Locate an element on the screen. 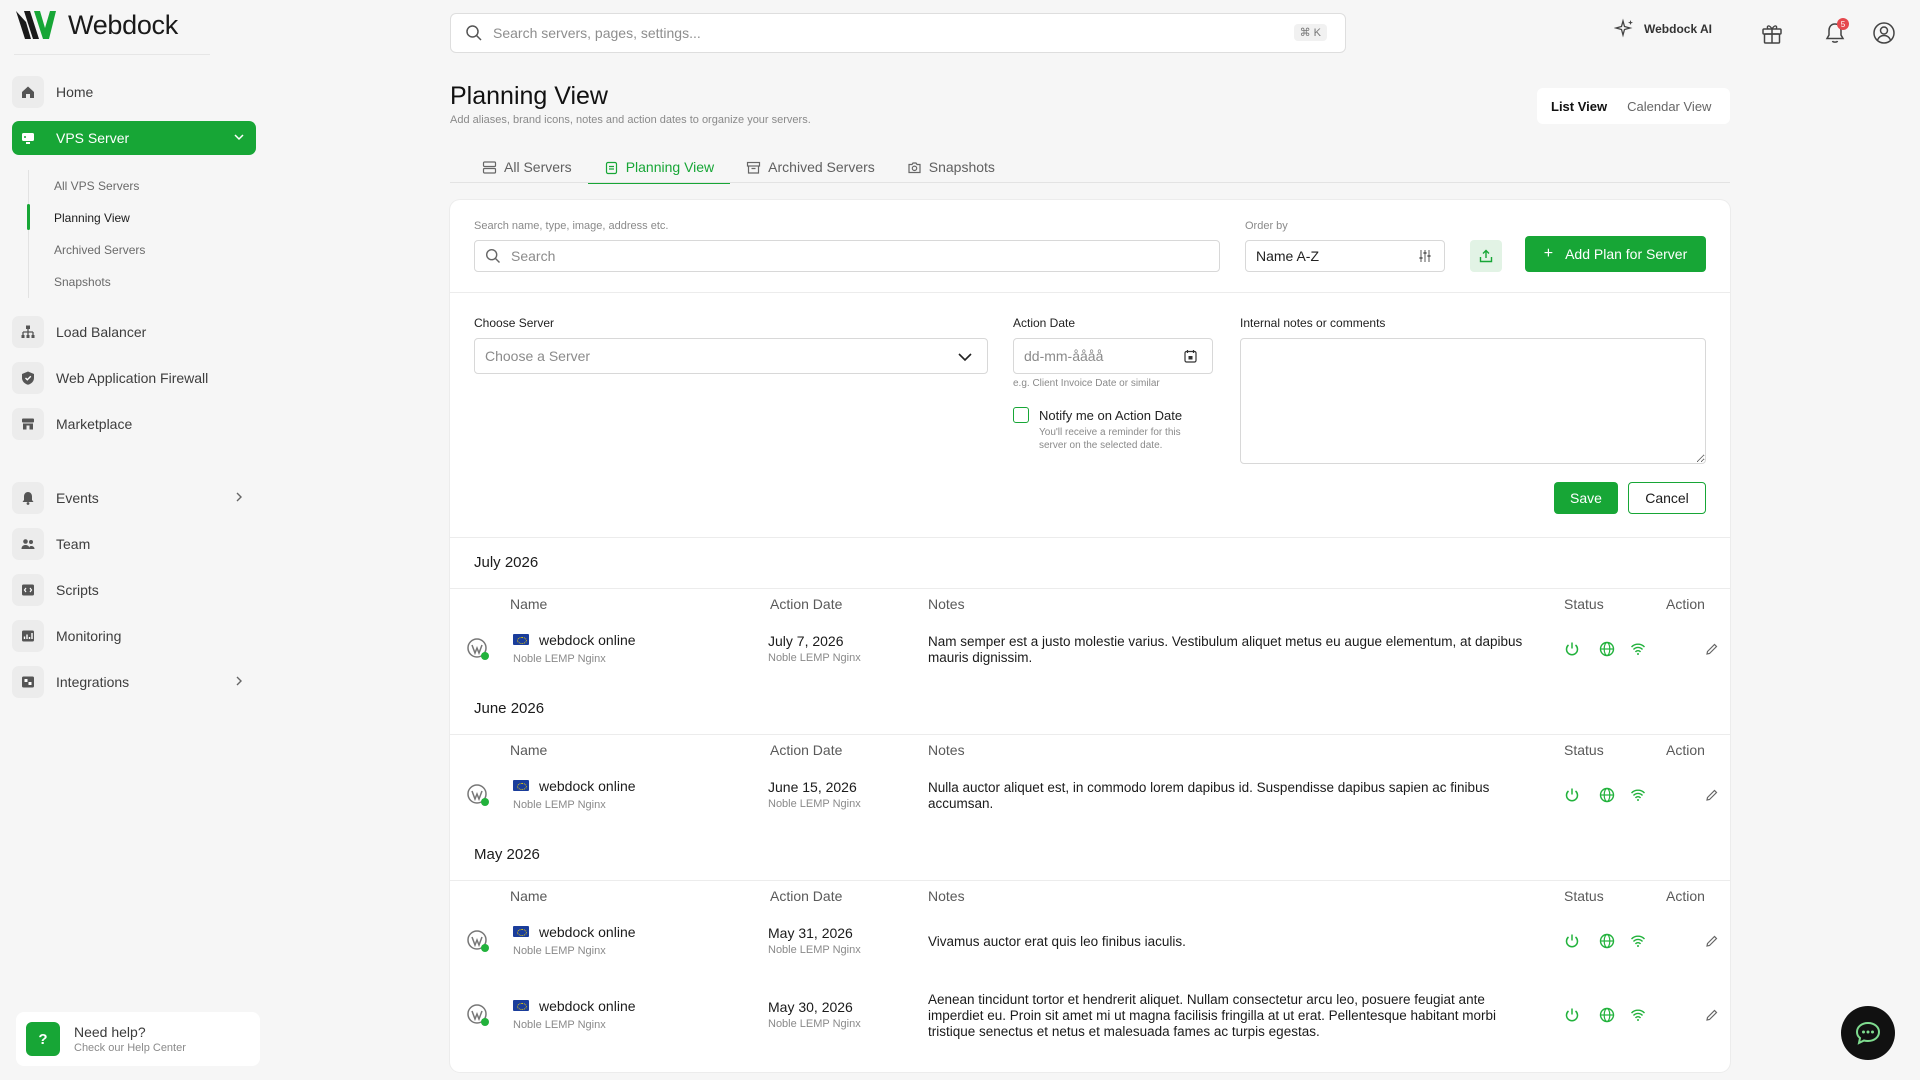  sidebar-item-monitoring: Monitoring is located at coordinates (134, 636).